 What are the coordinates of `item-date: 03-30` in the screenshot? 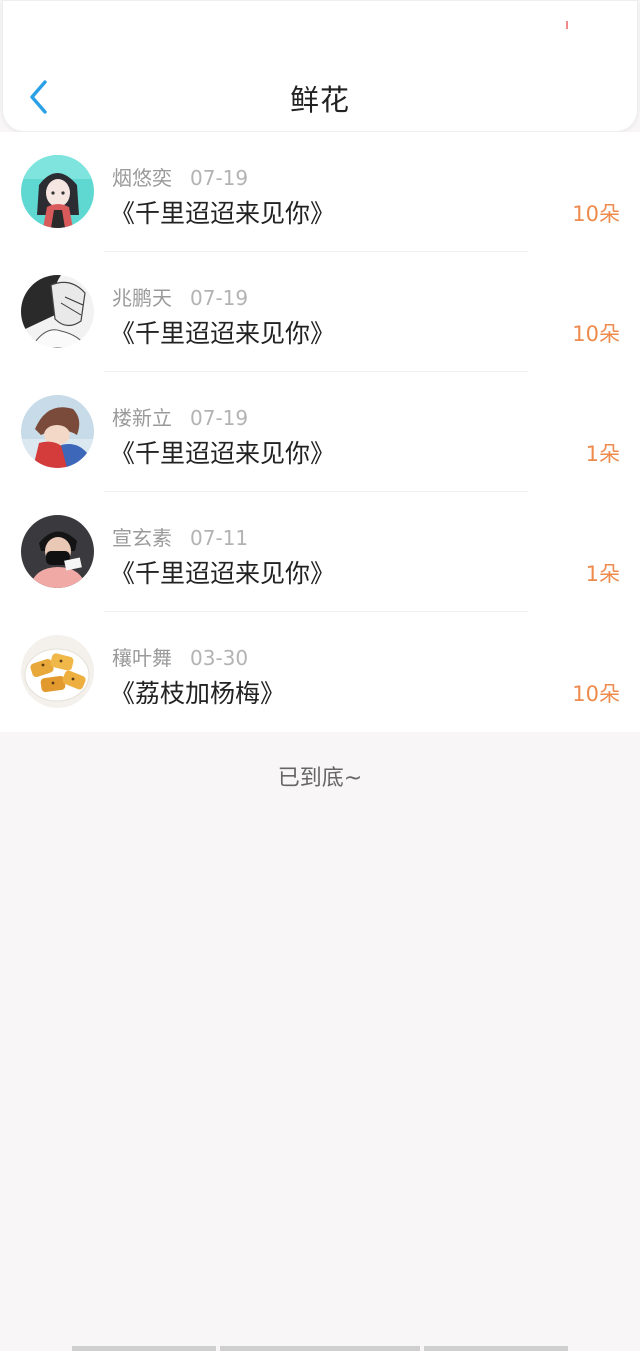 It's located at (219, 658).